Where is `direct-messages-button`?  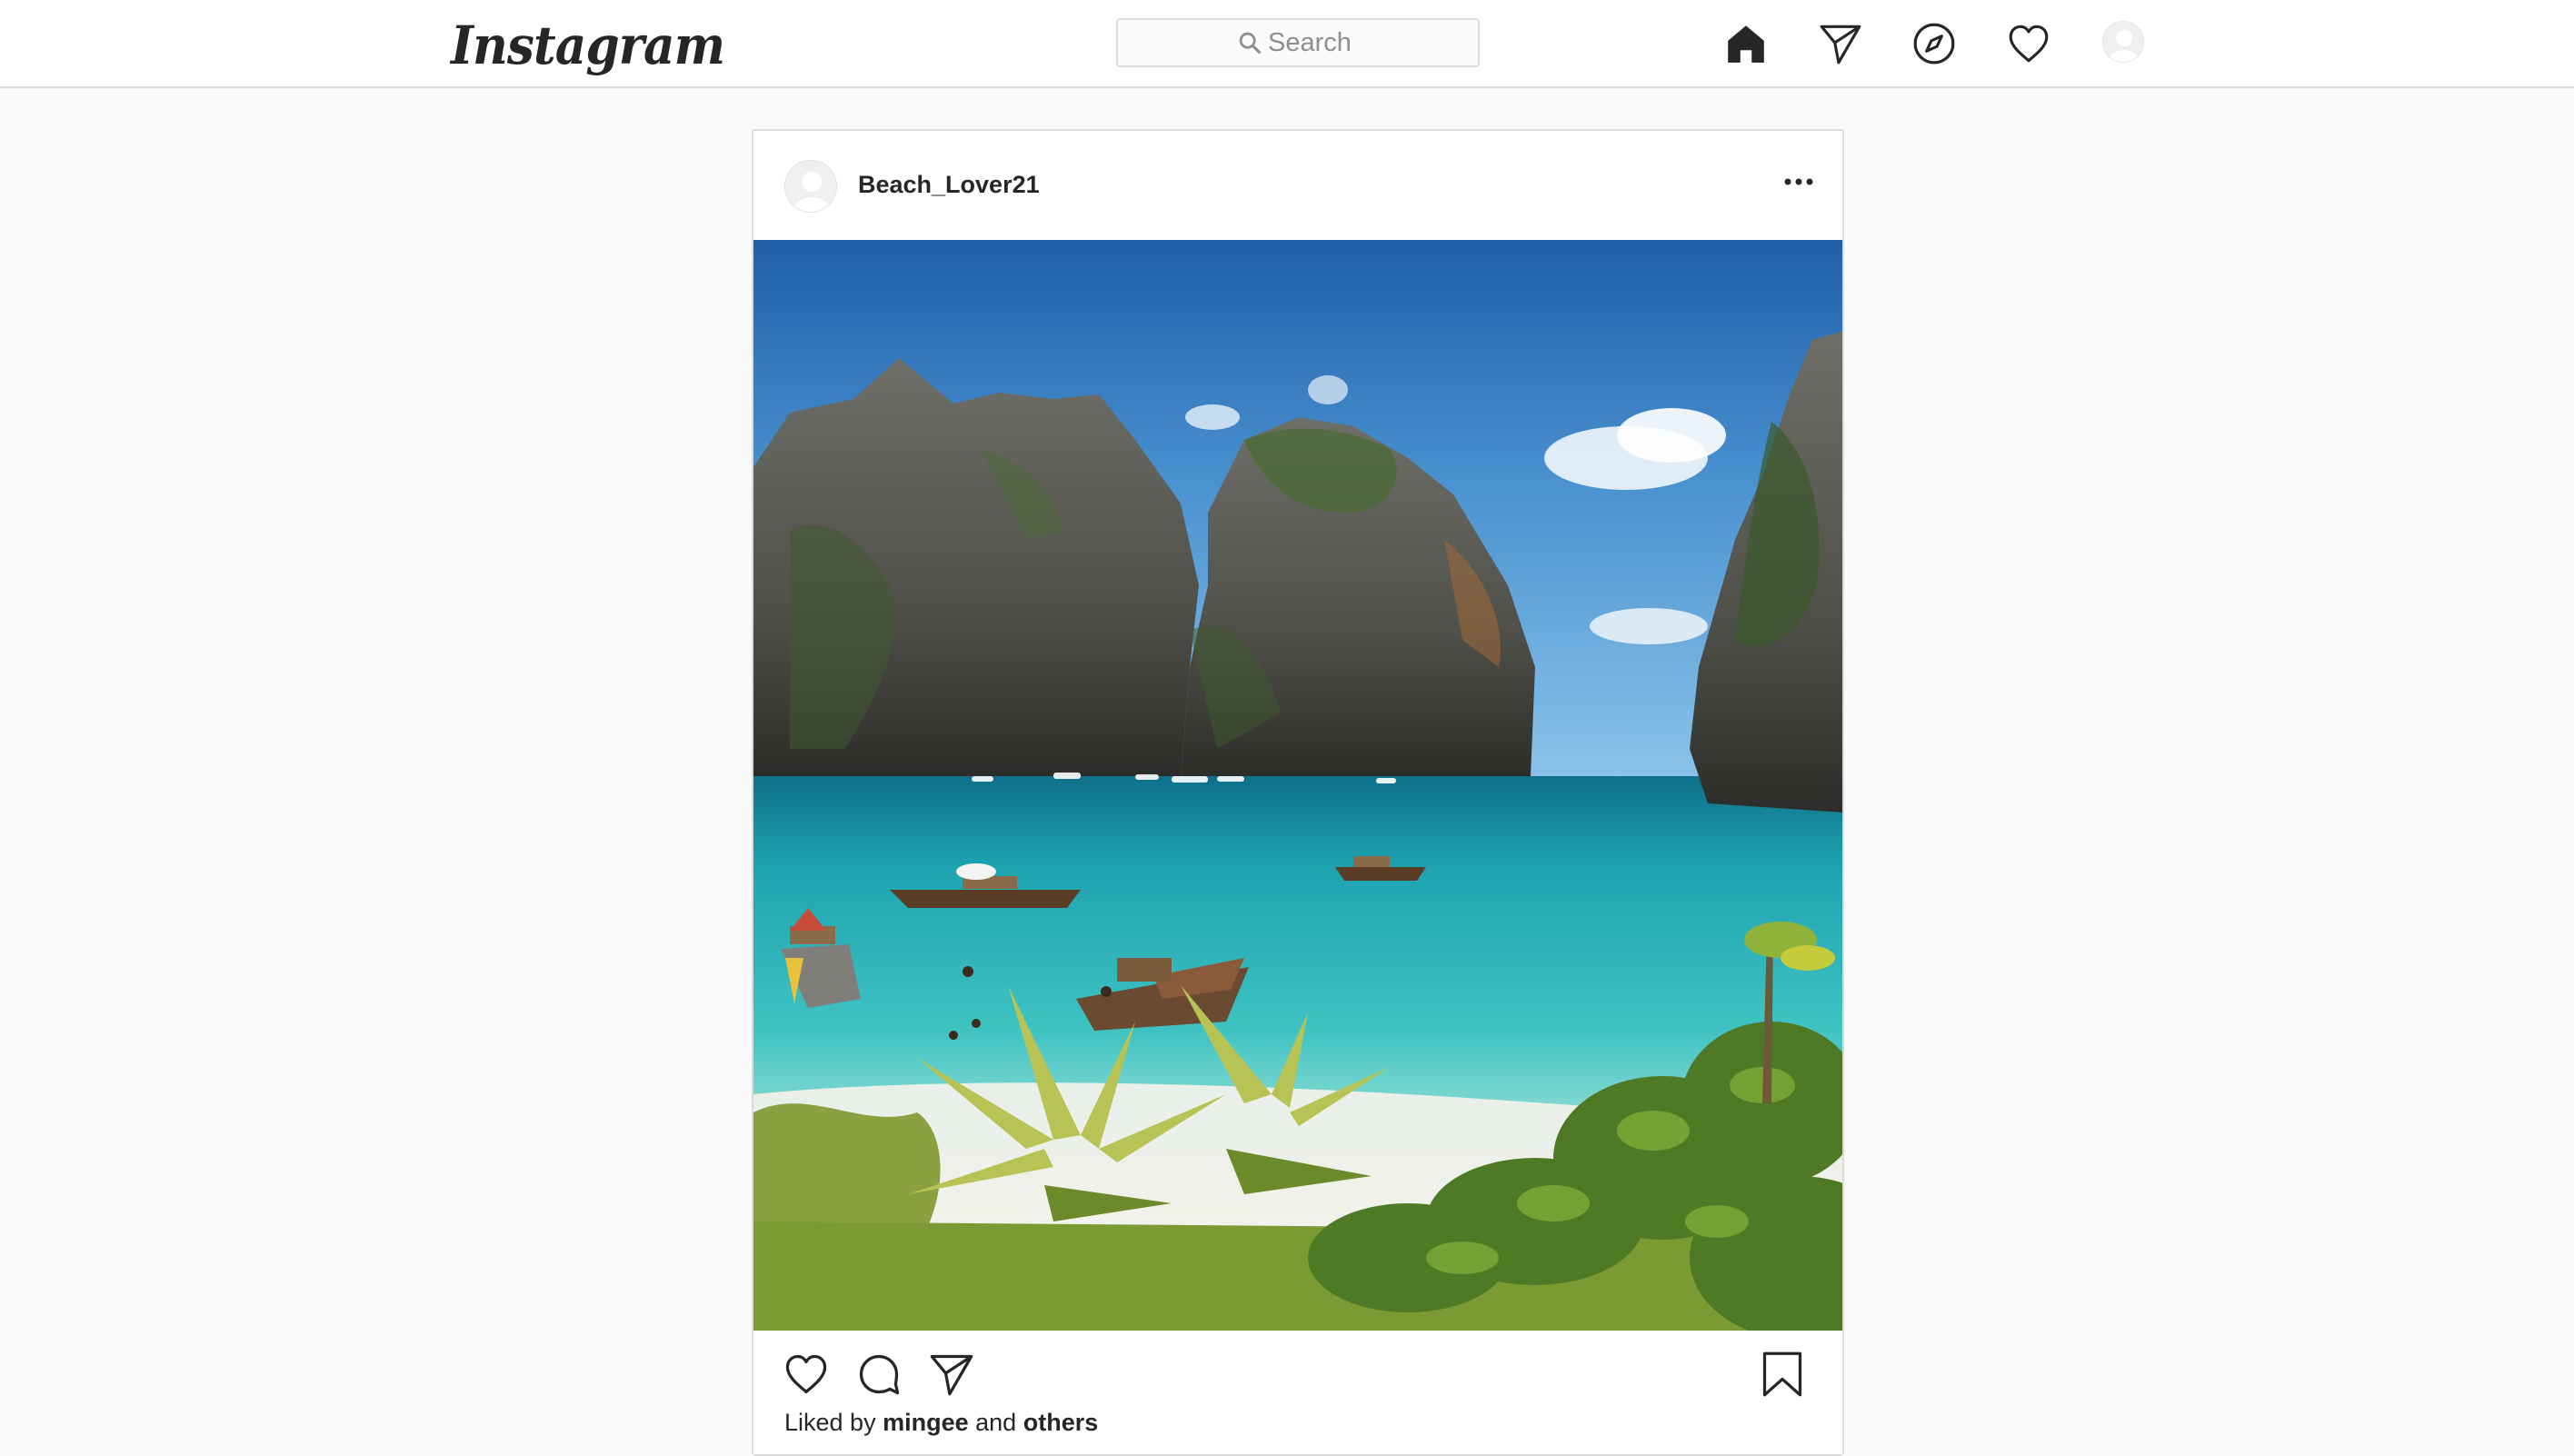
direct-messages-button is located at coordinates (1840, 44).